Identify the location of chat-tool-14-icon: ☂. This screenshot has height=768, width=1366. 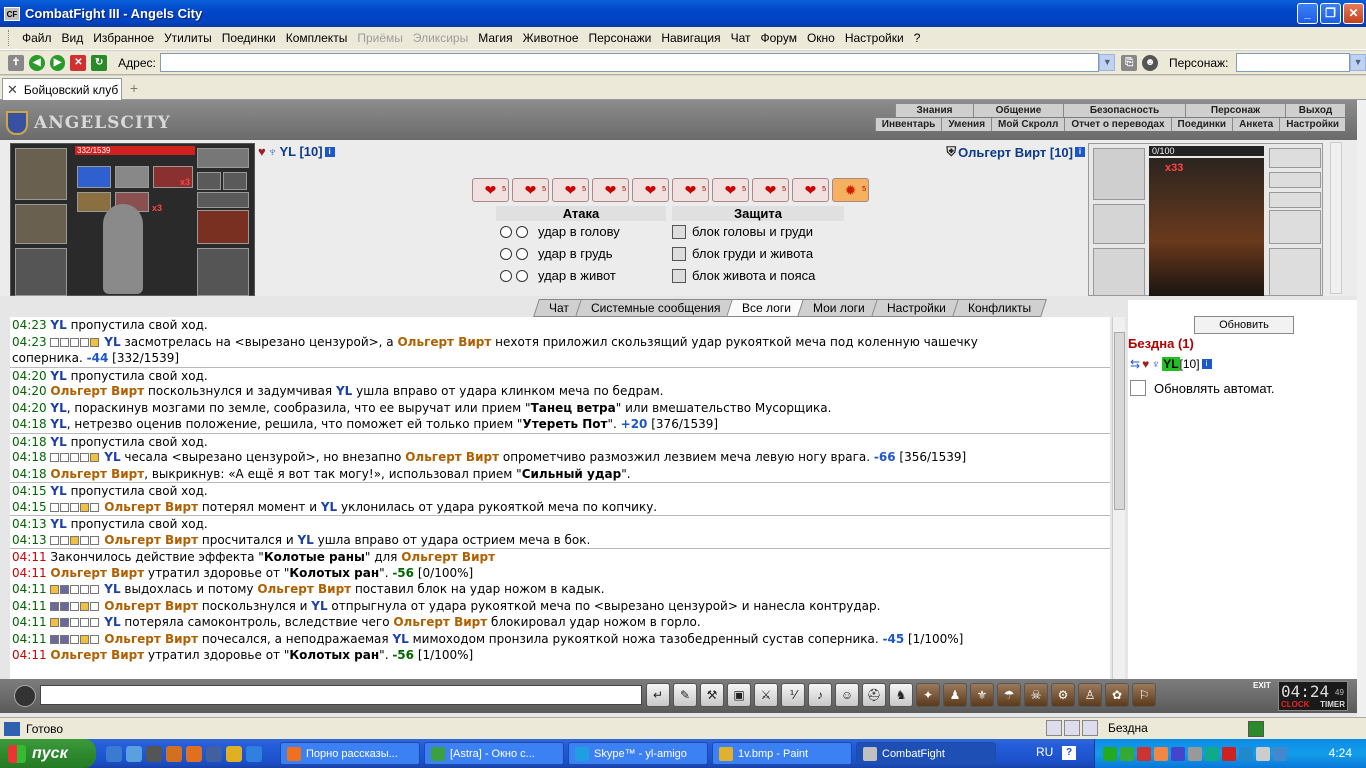
(1009, 695).